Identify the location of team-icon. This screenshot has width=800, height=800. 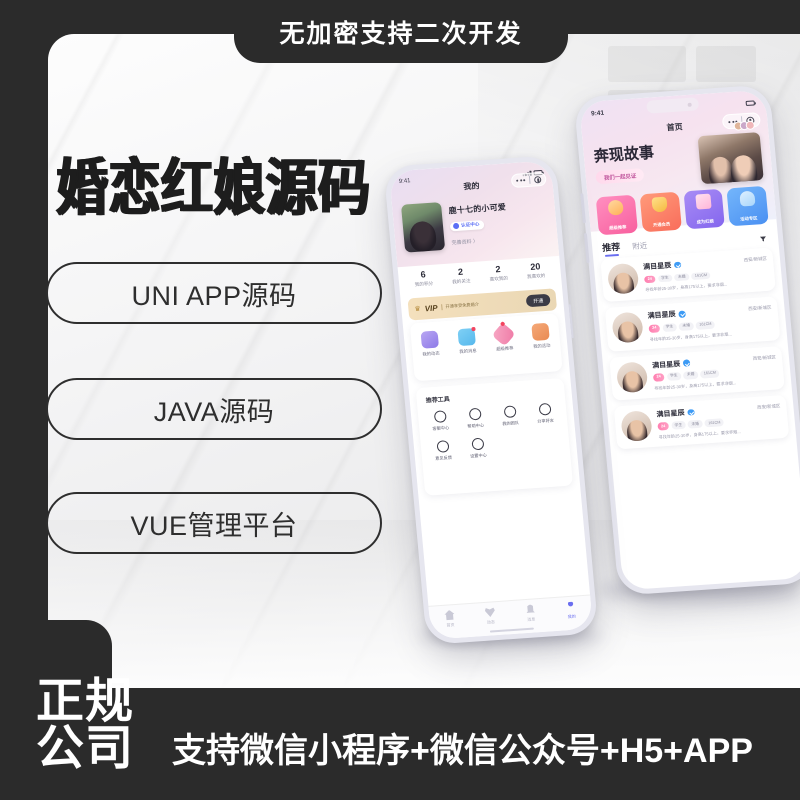
(510, 412).